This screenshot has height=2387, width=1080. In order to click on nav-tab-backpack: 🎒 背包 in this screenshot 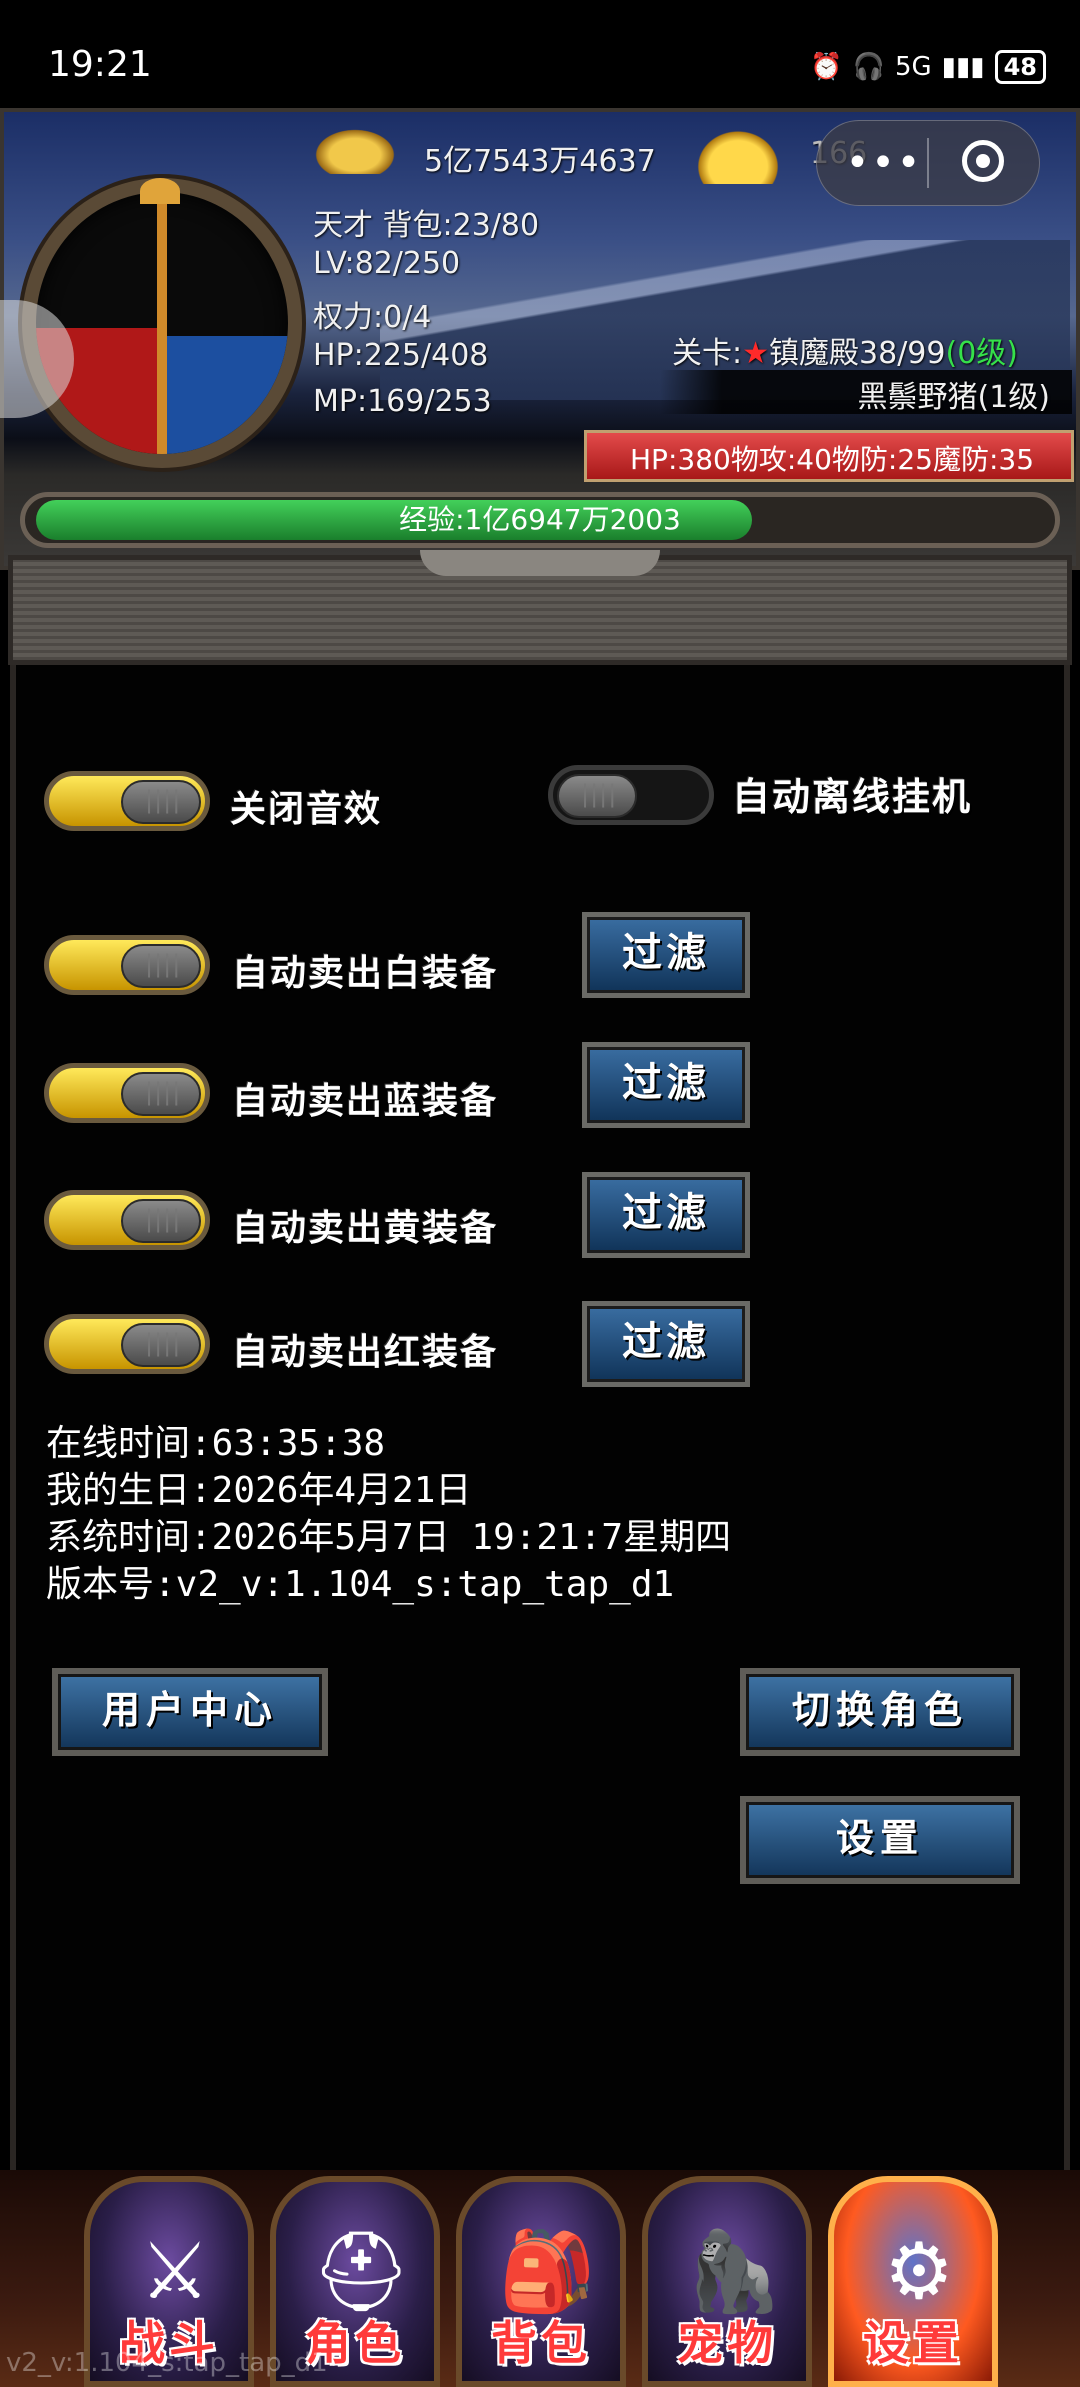, I will do `click(541, 2281)`.